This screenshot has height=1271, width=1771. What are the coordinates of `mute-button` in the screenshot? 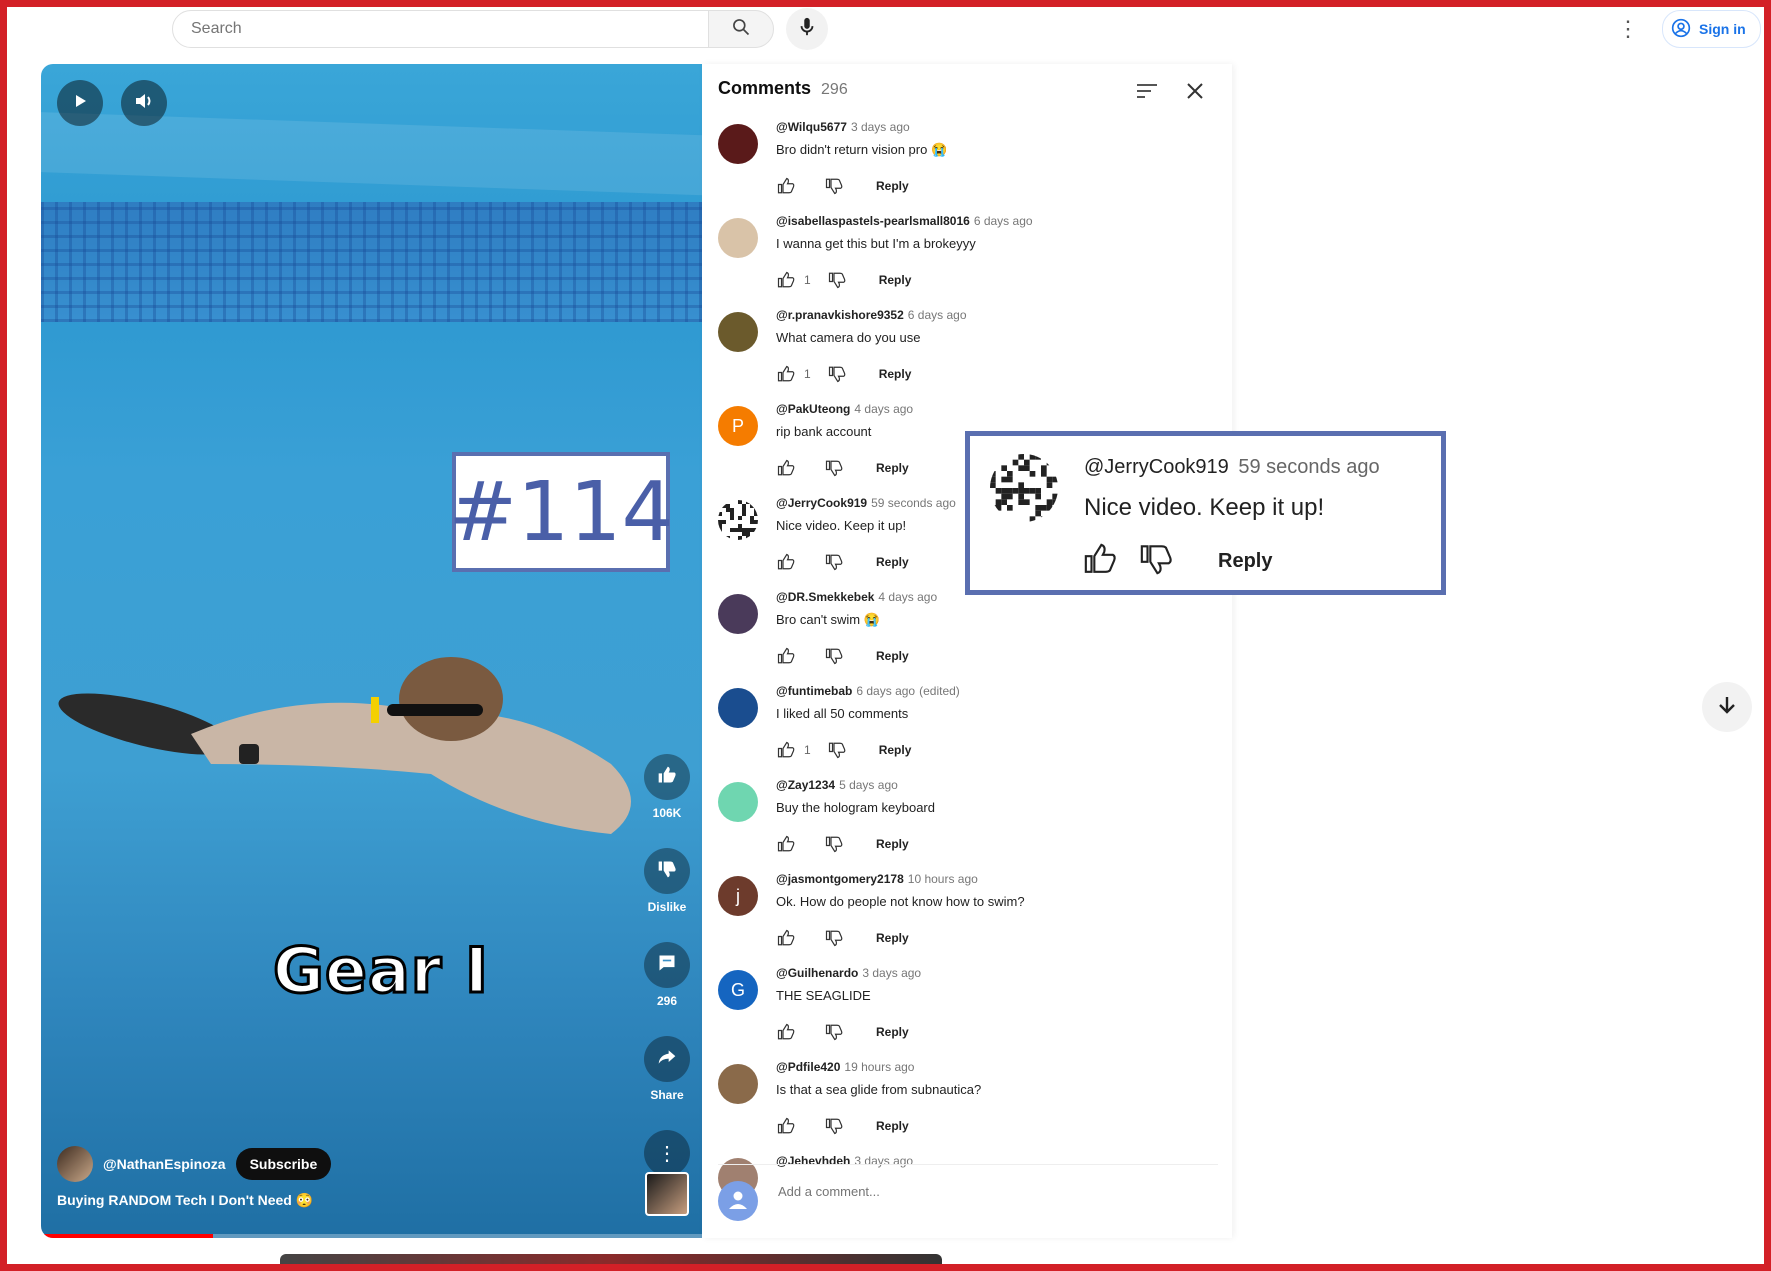 It's located at (144, 103).